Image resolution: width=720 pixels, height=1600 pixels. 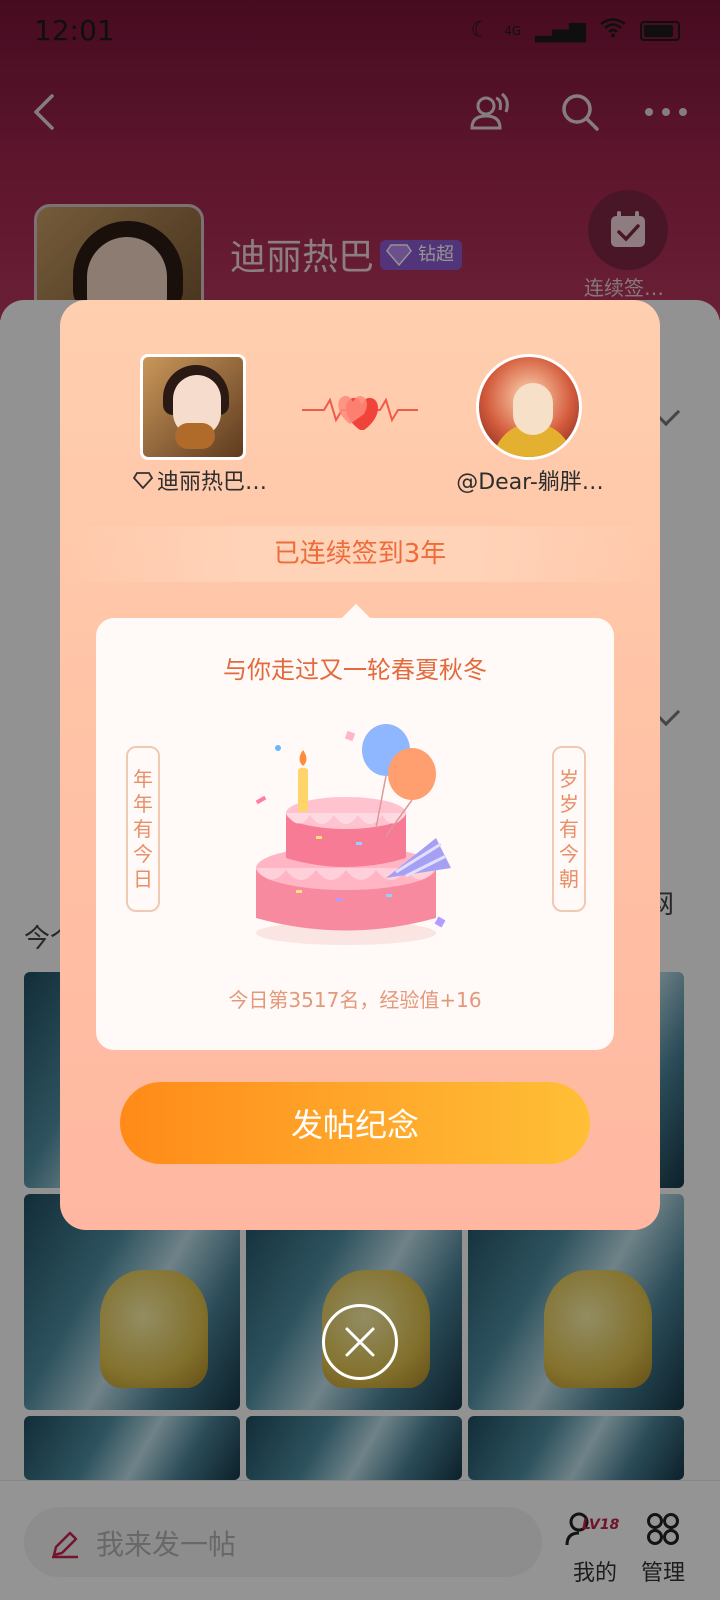 What do you see at coordinates (193, 407) in the screenshot?
I see `user-avatar` at bounding box center [193, 407].